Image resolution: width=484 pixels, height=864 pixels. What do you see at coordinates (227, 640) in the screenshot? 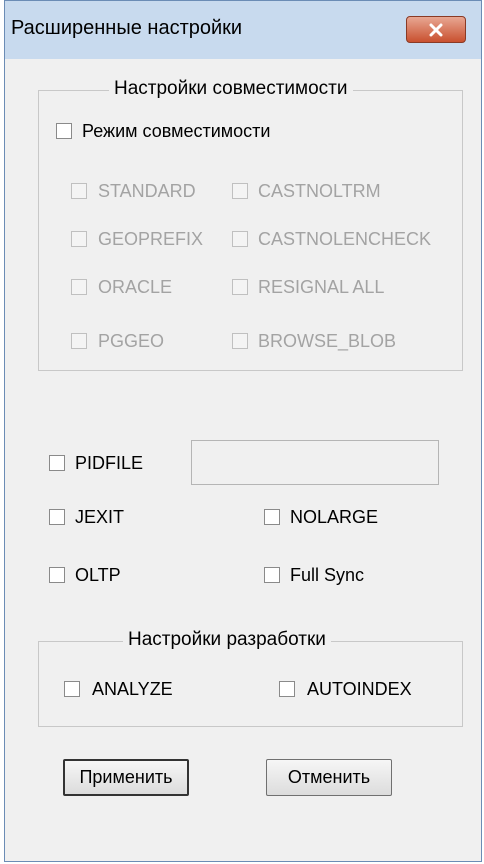
I see `dev-group-title: Настройки разработки` at bounding box center [227, 640].